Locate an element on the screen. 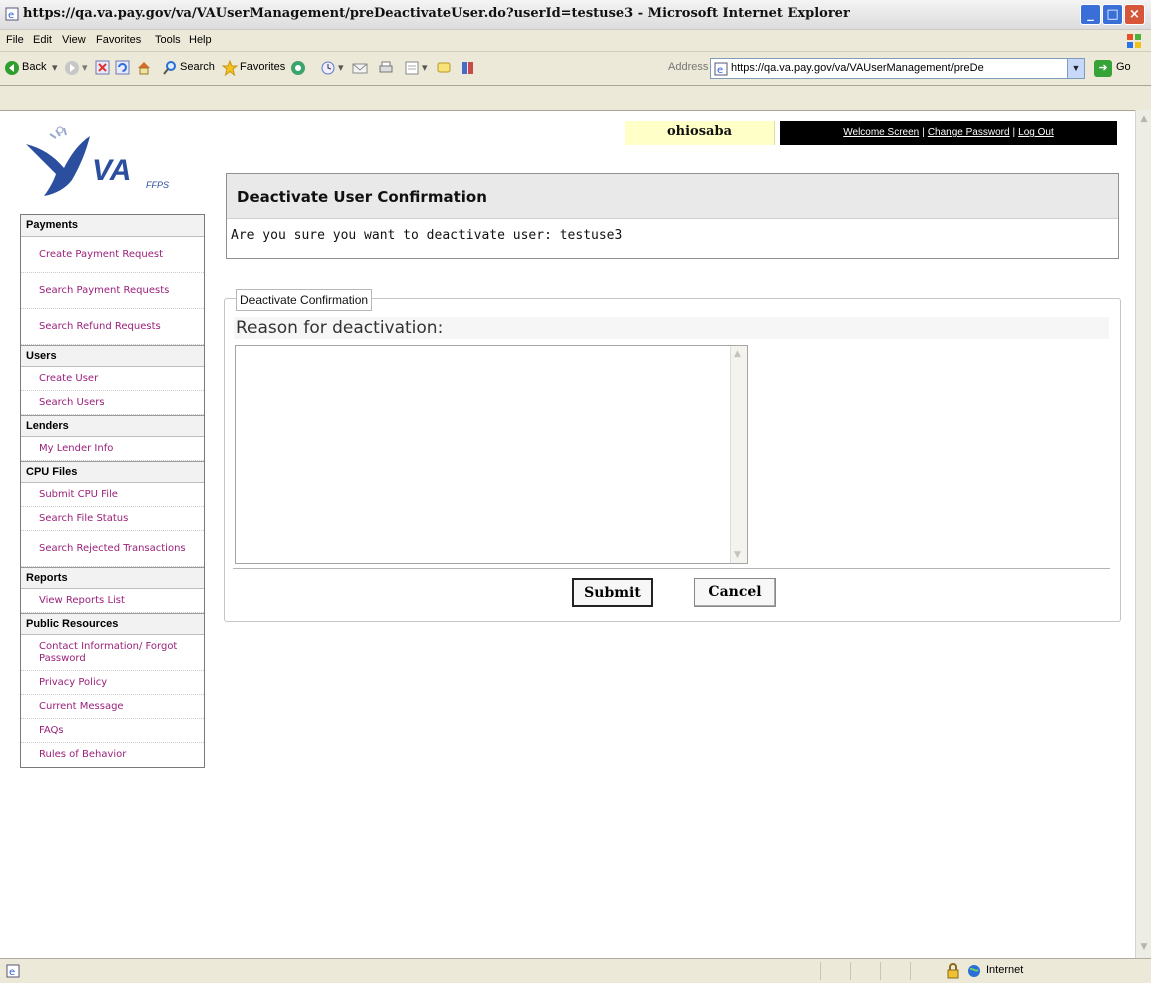  windows-flag-icon is located at coordinates (1134, 41).